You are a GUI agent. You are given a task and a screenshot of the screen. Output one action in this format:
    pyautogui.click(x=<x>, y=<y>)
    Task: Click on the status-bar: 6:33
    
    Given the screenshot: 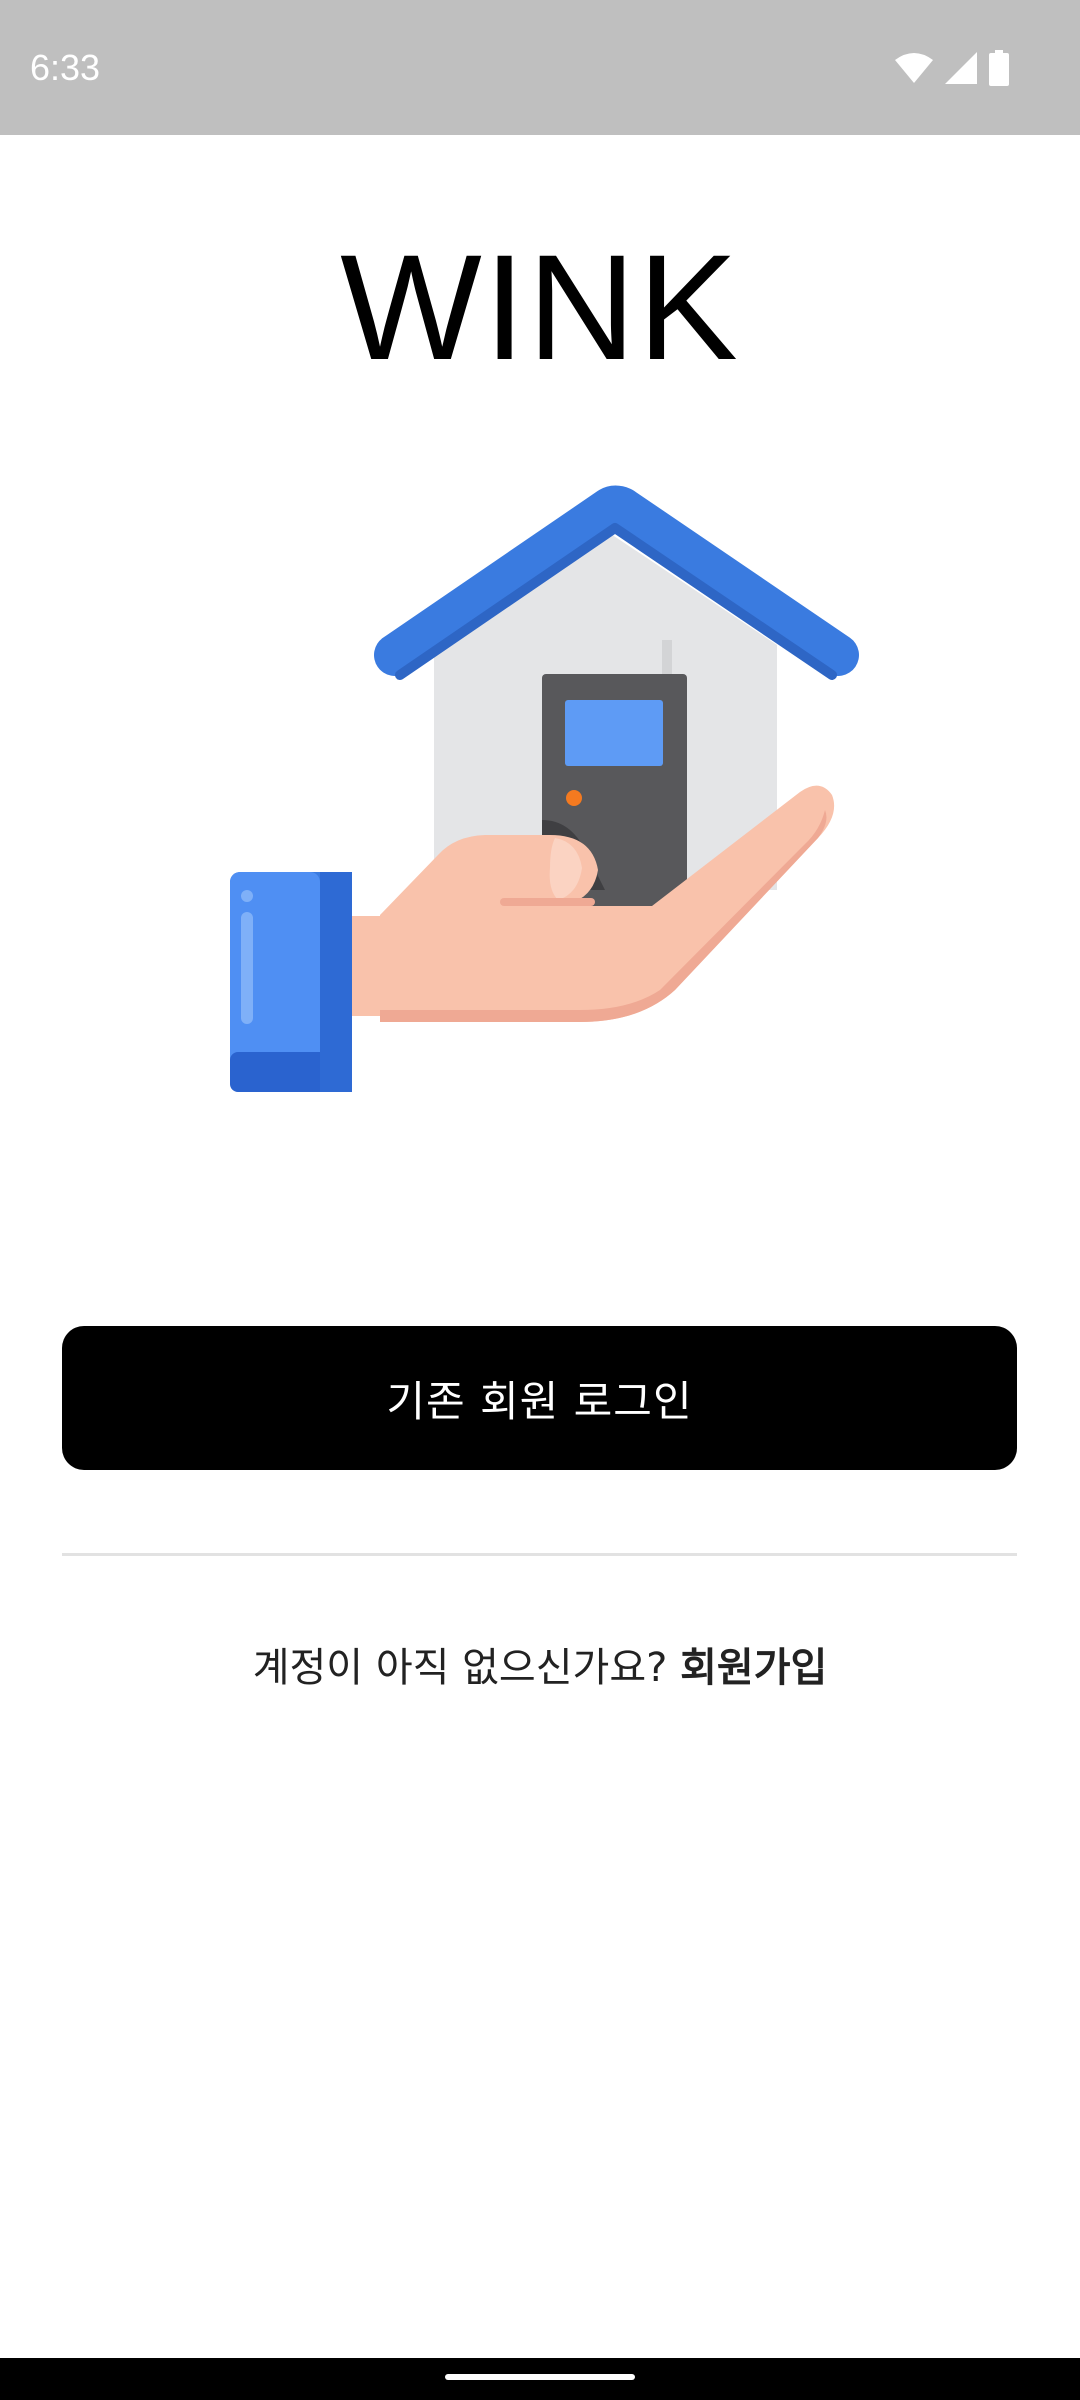 What is the action you would take?
    pyautogui.click(x=540, y=67)
    